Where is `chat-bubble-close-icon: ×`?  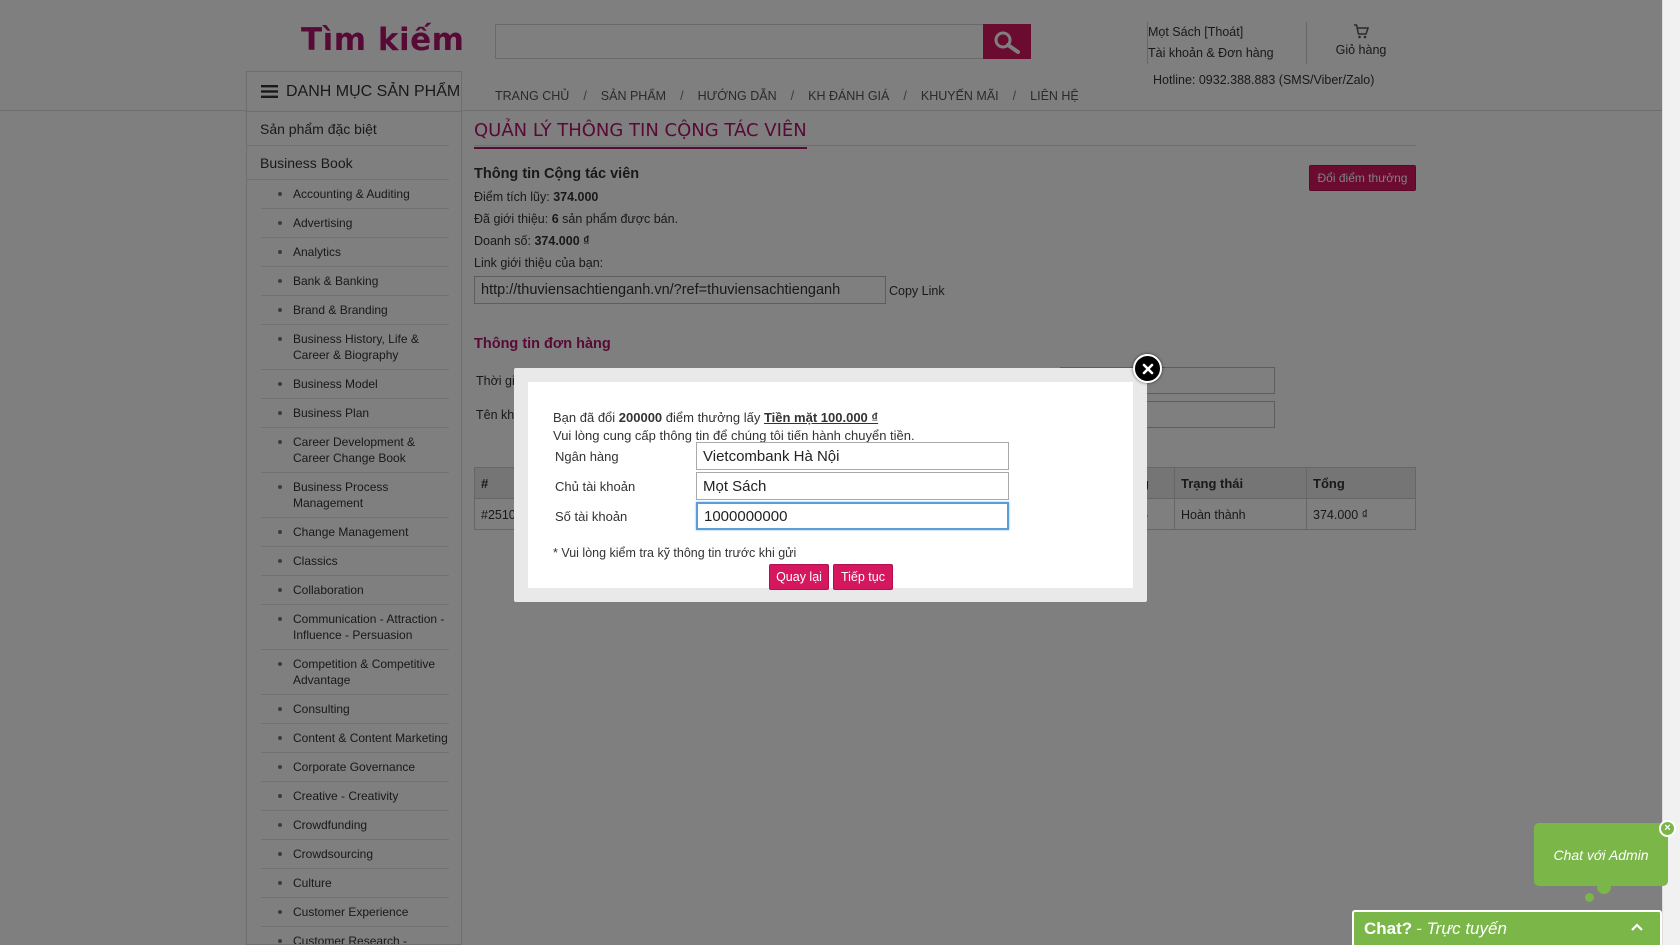 chat-bubble-close-icon: × is located at coordinates (1667, 828).